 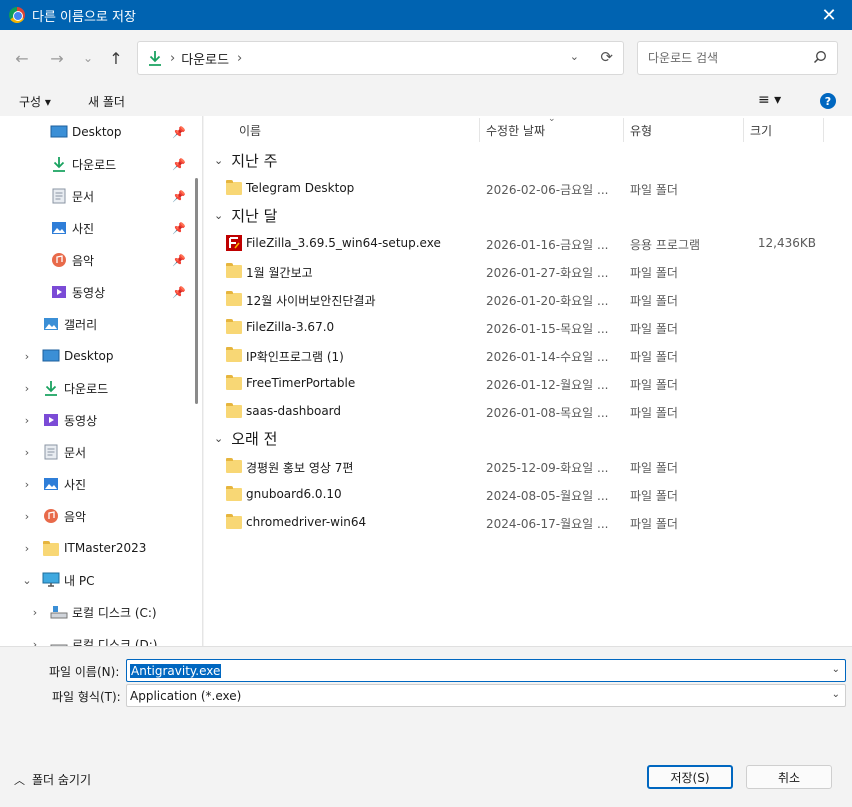 I want to click on column-header-date: 수정한 날짜, so click(x=515, y=130).